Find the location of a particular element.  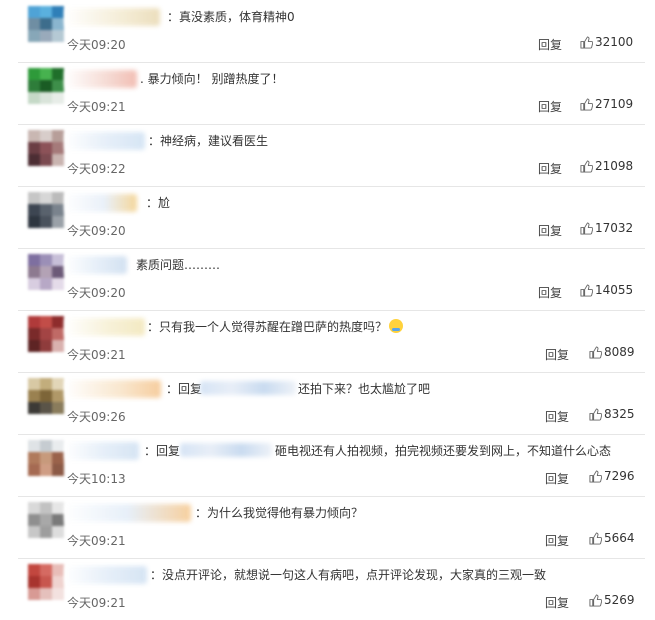

like-button: 17032 is located at coordinates (606, 228).